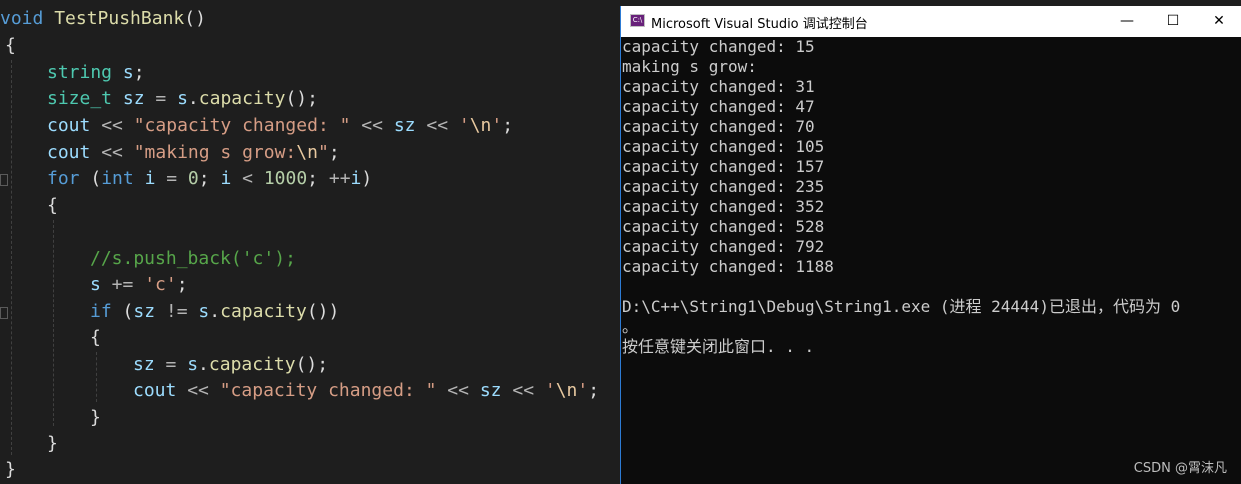 The image size is (1241, 484). What do you see at coordinates (723, 226) in the screenshot?
I see `console-line: capacity changed: 528` at bounding box center [723, 226].